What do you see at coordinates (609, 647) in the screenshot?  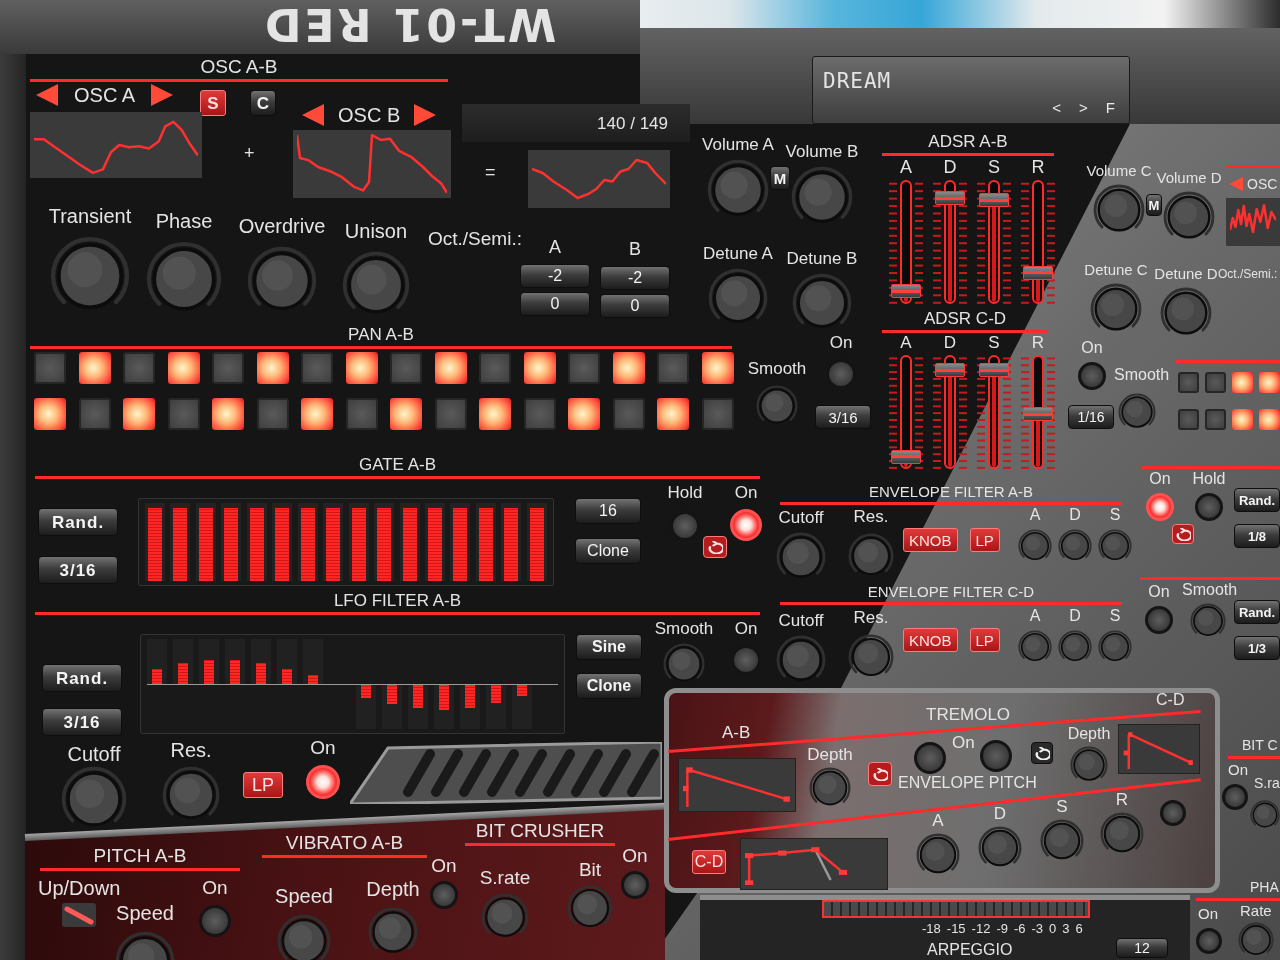 I see `waveform-button: Sine` at bounding box center [609, 647].